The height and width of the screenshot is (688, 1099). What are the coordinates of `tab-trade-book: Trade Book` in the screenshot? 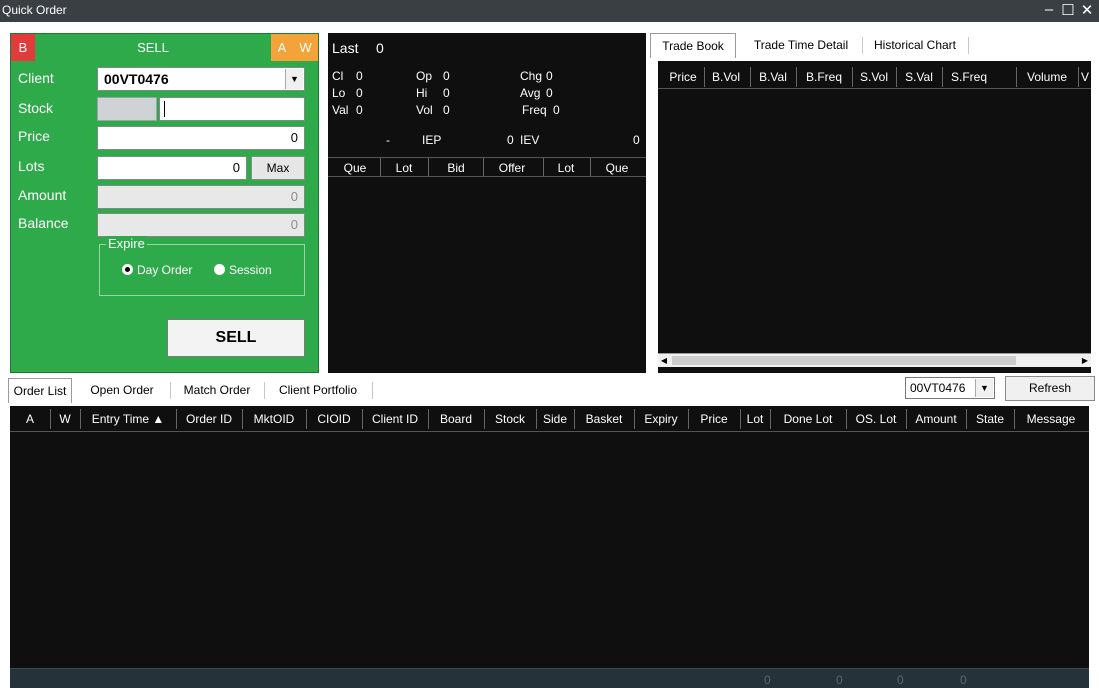 It's located at (693, 45).